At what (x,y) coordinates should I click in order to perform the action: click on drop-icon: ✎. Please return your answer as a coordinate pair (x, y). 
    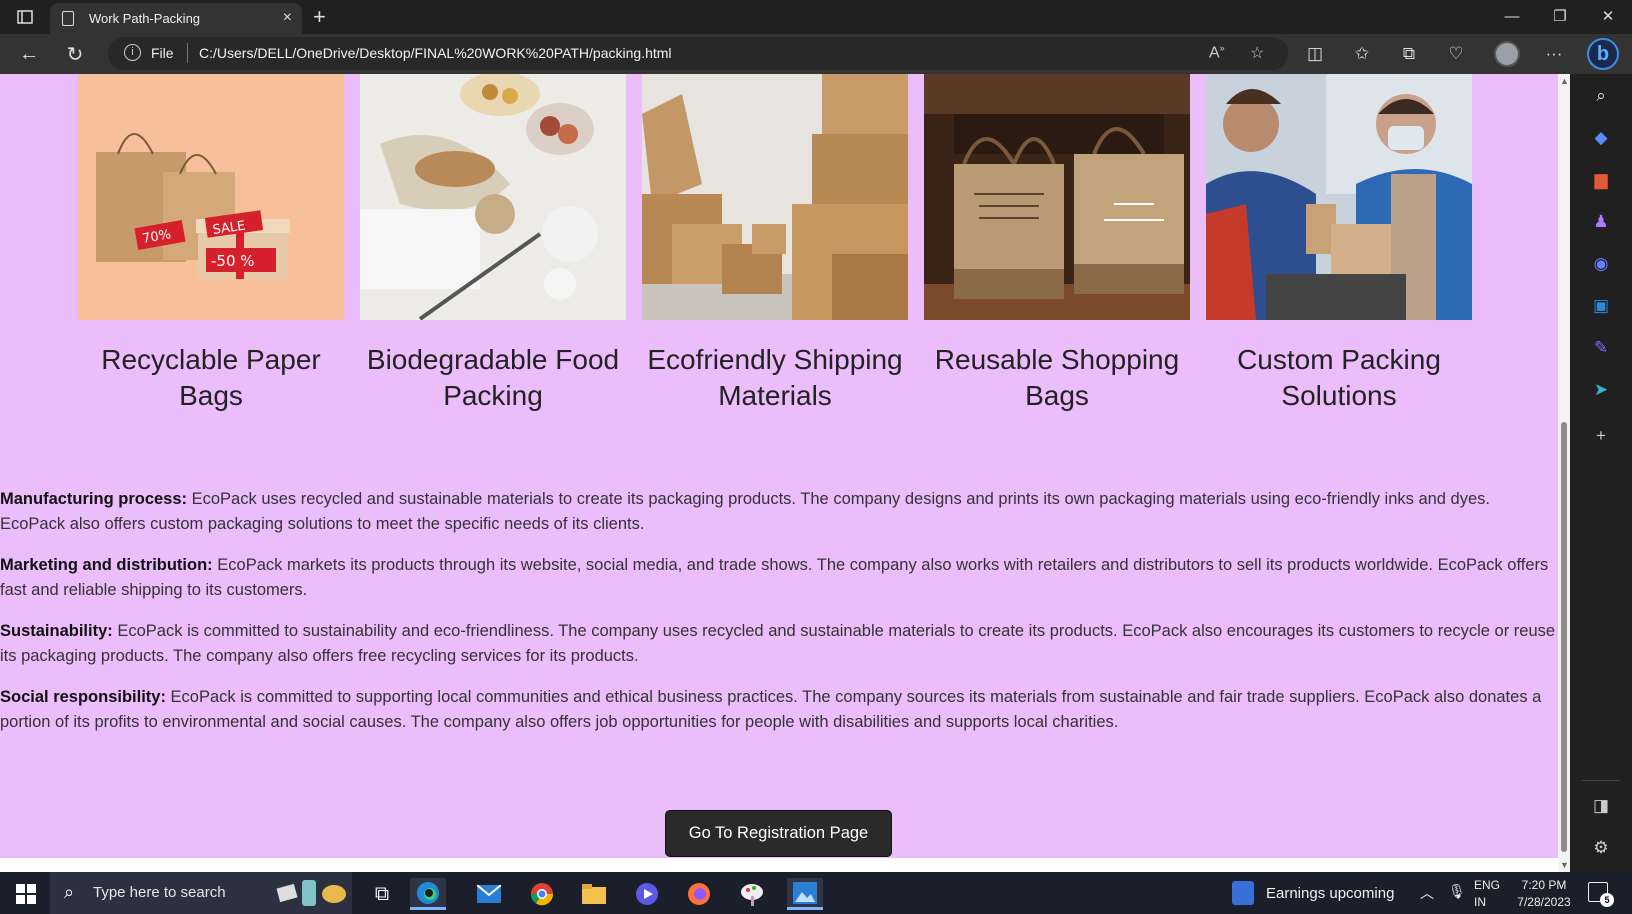
    Looking at the image, I should click on (1601, 348).